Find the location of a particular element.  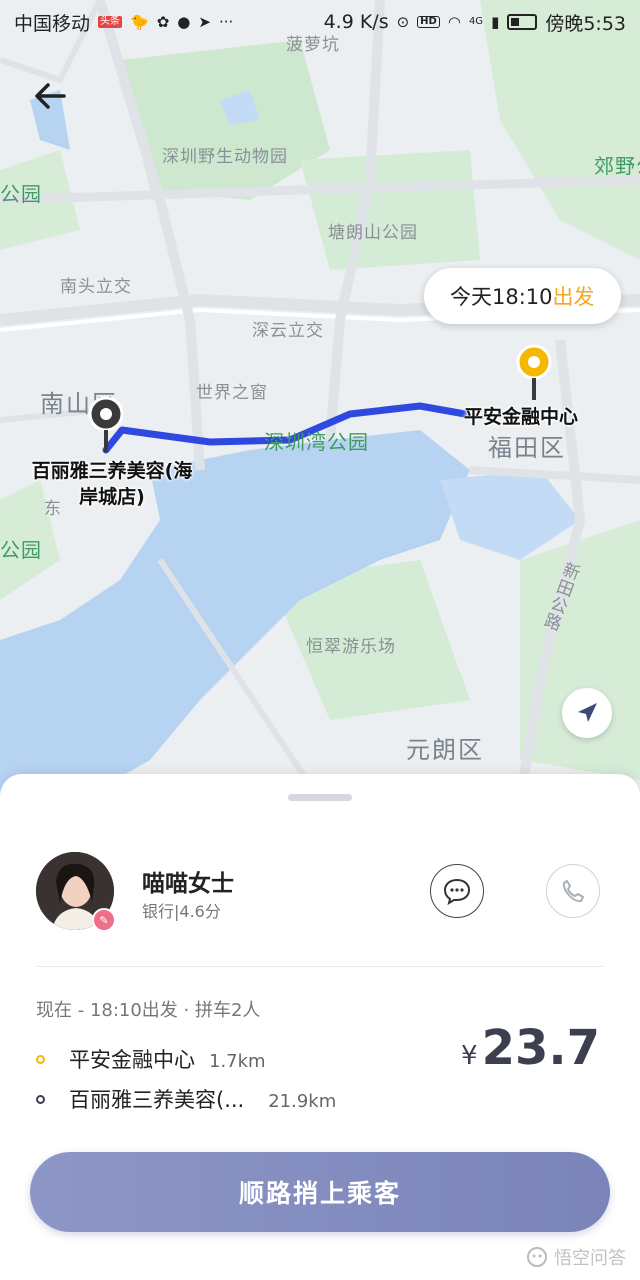

destination-pin-icon is located at coordinates (534, 372).